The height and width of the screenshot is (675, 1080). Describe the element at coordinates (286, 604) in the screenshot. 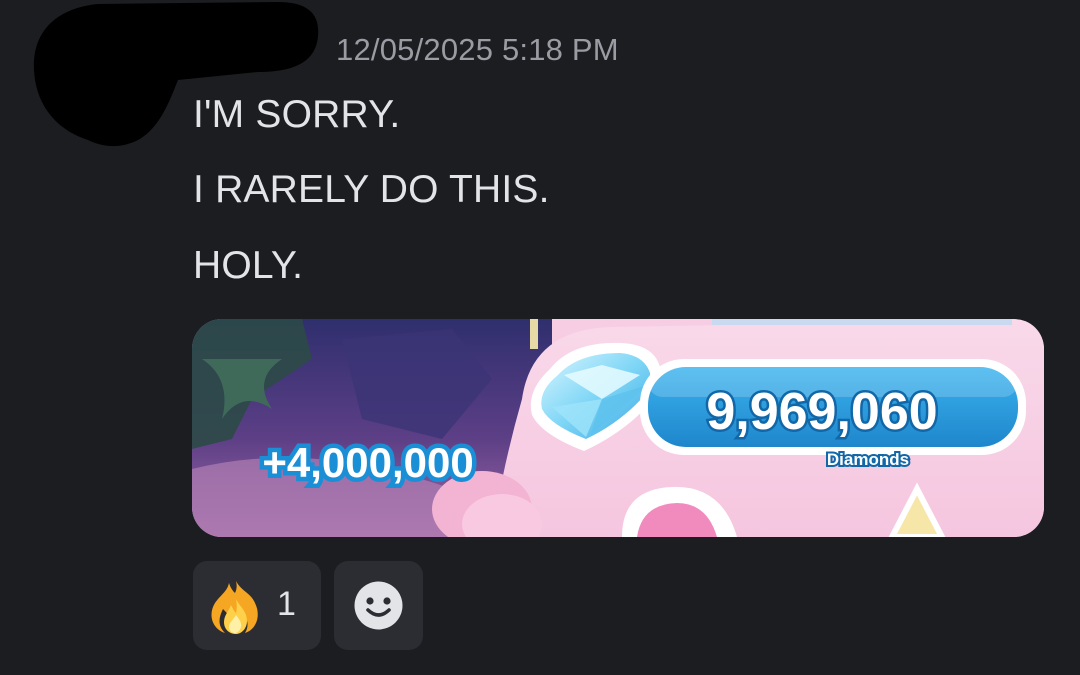

I see `reaction-count: 1` at that location.